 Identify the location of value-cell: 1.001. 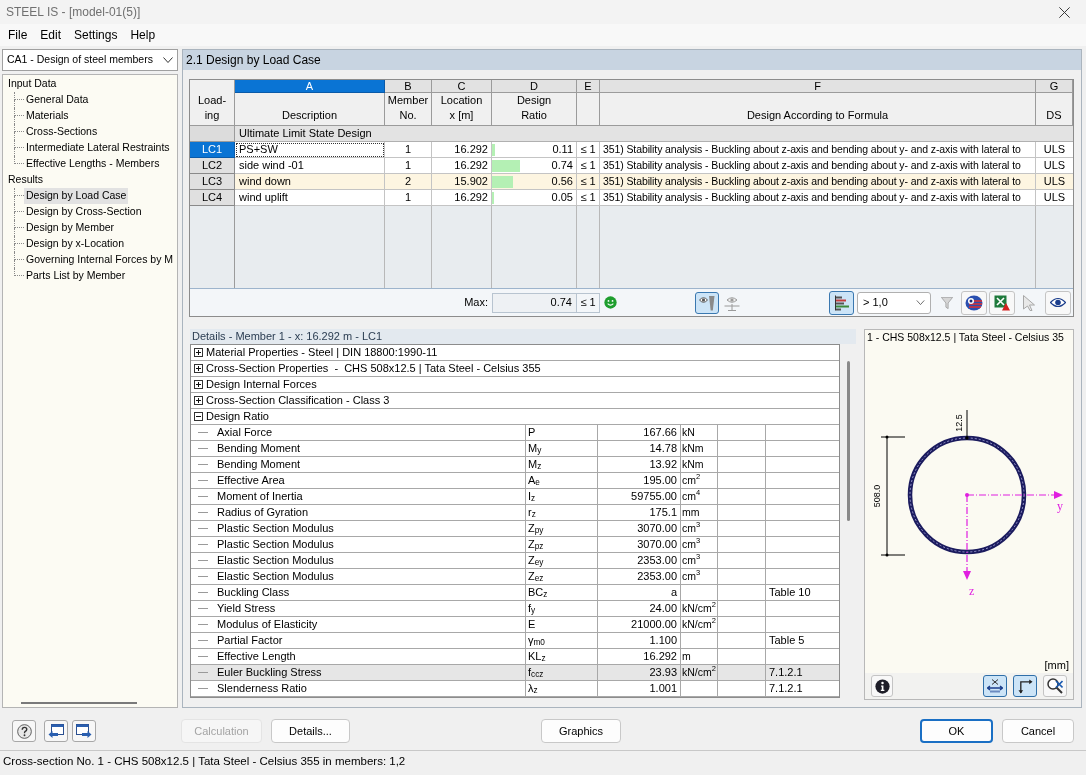
(639, 689).